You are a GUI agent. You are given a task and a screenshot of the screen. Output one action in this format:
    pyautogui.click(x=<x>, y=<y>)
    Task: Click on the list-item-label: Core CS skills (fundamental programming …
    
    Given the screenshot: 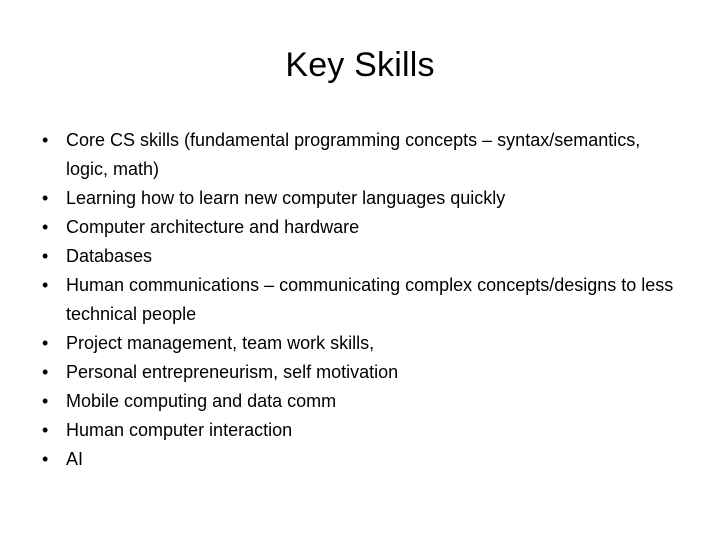 What is the action you would take?
    pyautogui.click(x=353, y=154)
    